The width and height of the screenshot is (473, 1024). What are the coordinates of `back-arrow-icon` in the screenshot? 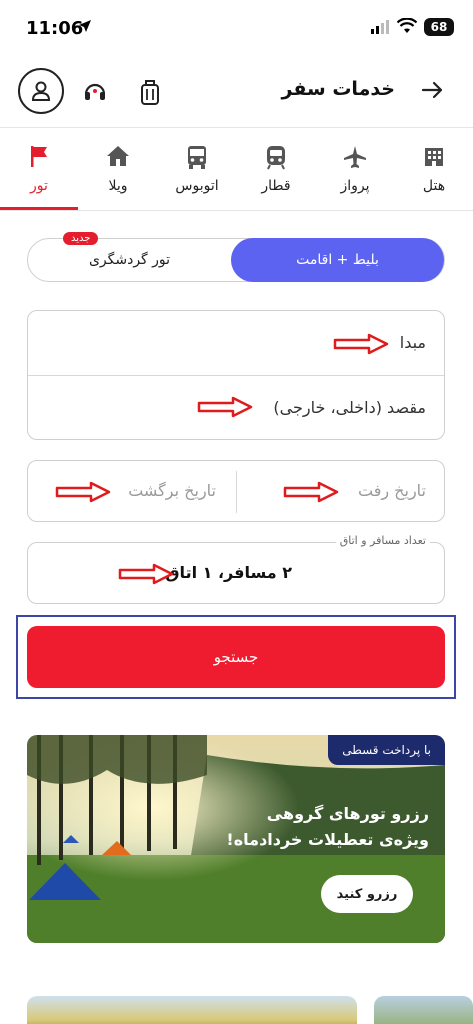 It's located at (432, 90).